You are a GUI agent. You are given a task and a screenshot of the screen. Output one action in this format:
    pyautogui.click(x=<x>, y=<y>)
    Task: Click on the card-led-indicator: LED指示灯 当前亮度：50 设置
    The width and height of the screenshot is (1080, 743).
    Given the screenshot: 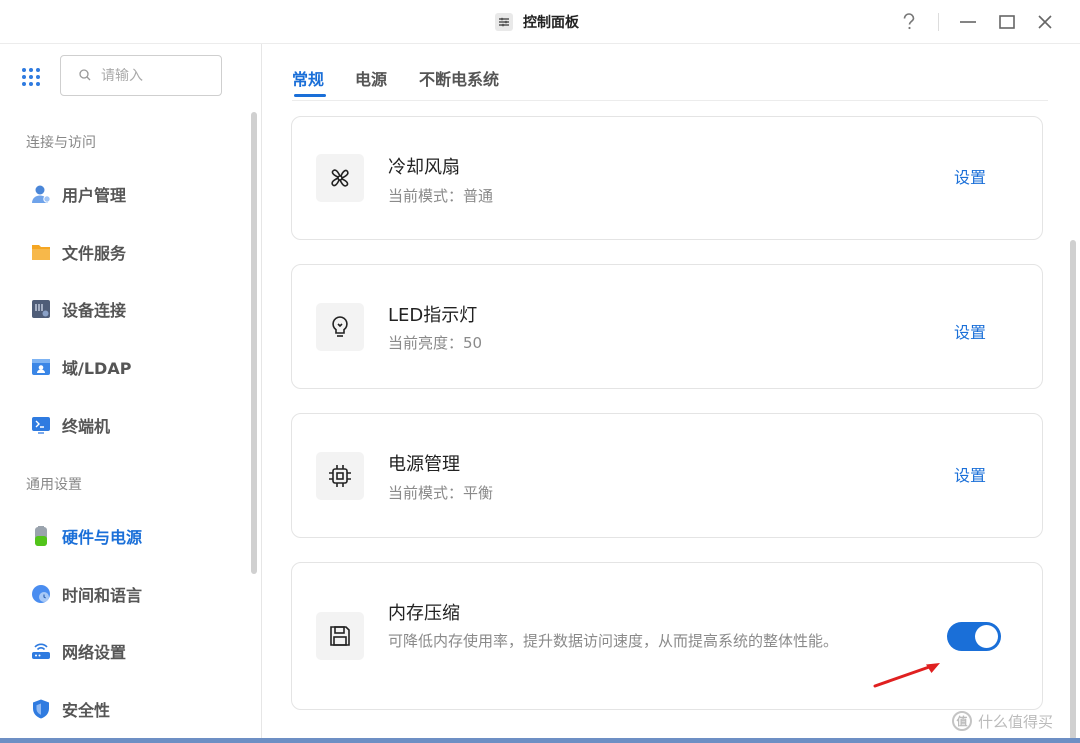 What is the action you would take?
    pyautogui.click(x=667, y=326)
    